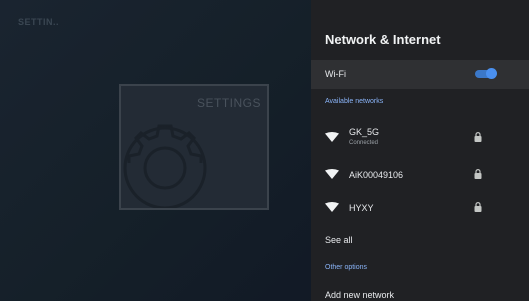  I want to click on available-networks-header: Available networks, so click(354, 101).